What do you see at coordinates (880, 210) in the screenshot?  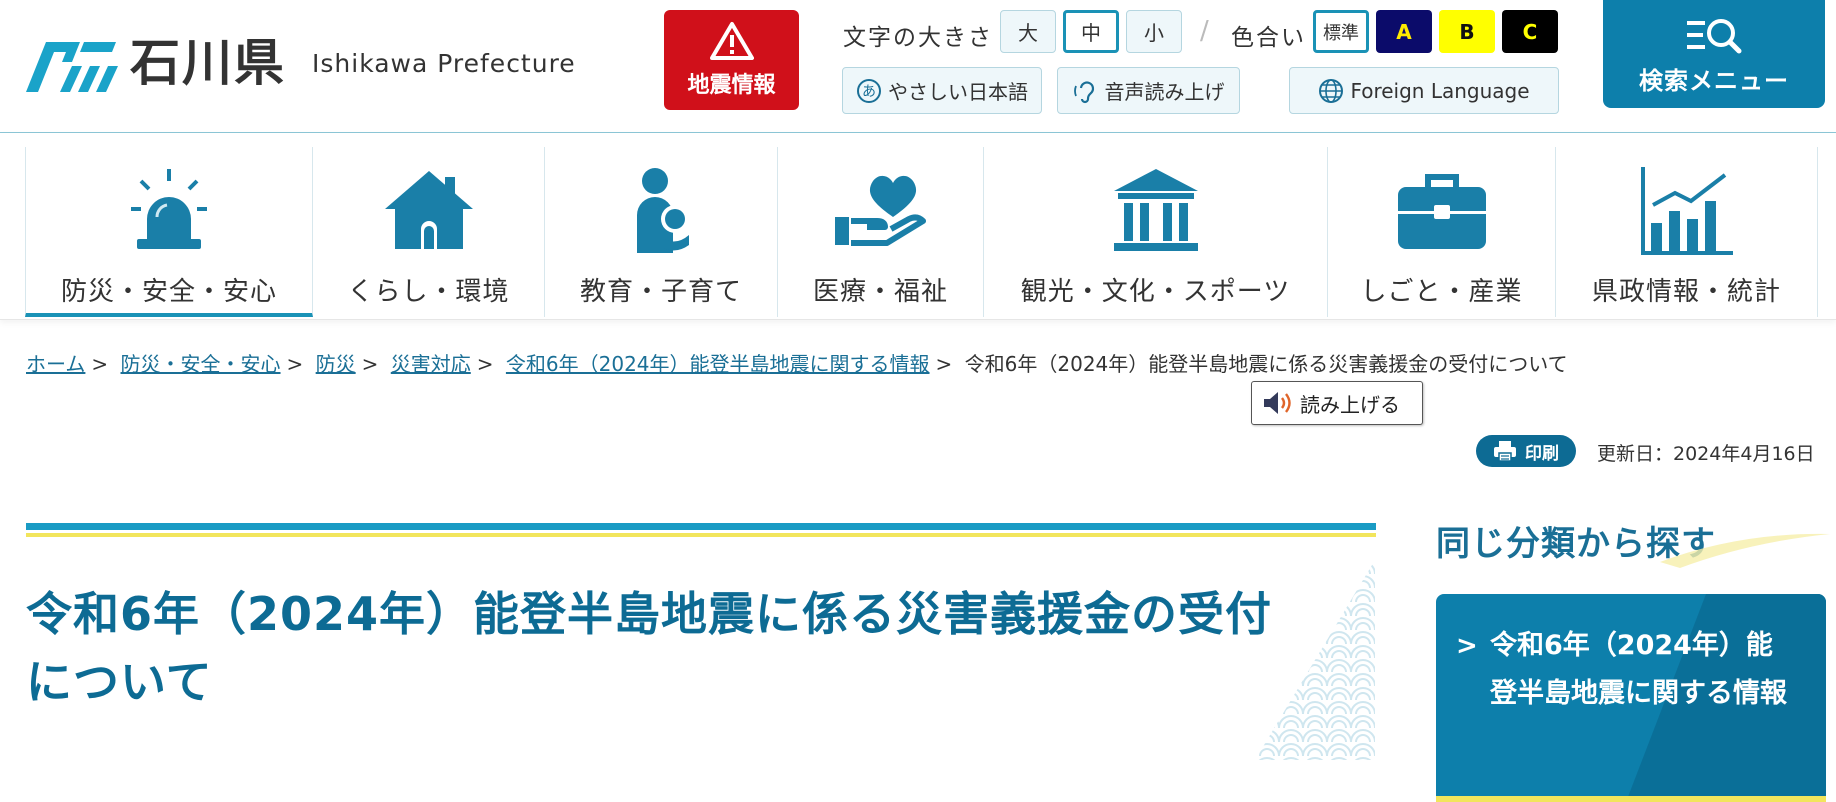 I see `heart-hand-icon` at bounding box center [880, 210].